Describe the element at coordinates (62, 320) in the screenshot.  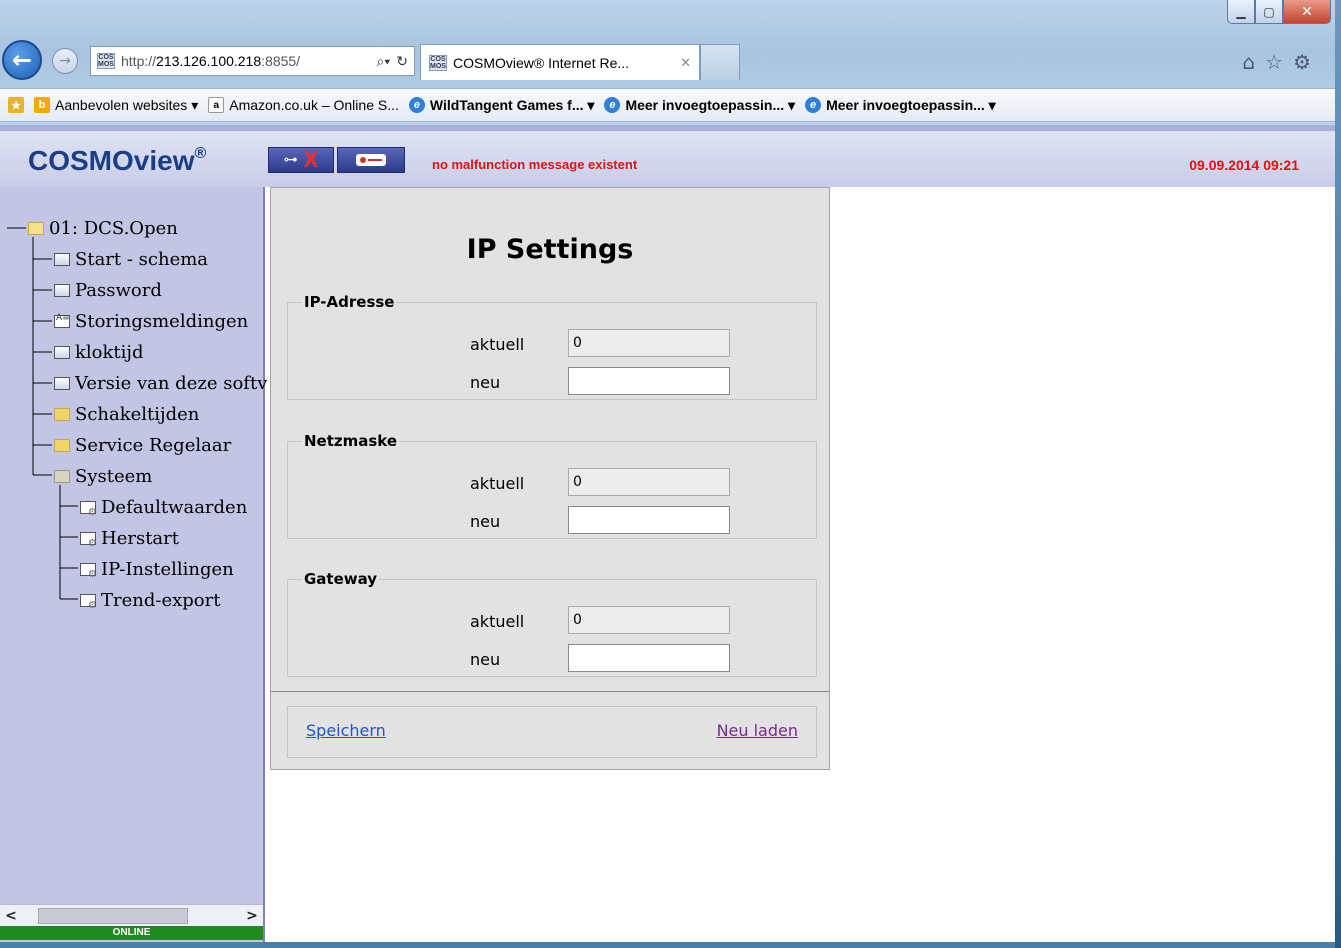
I see `document-list-icon` at that location.